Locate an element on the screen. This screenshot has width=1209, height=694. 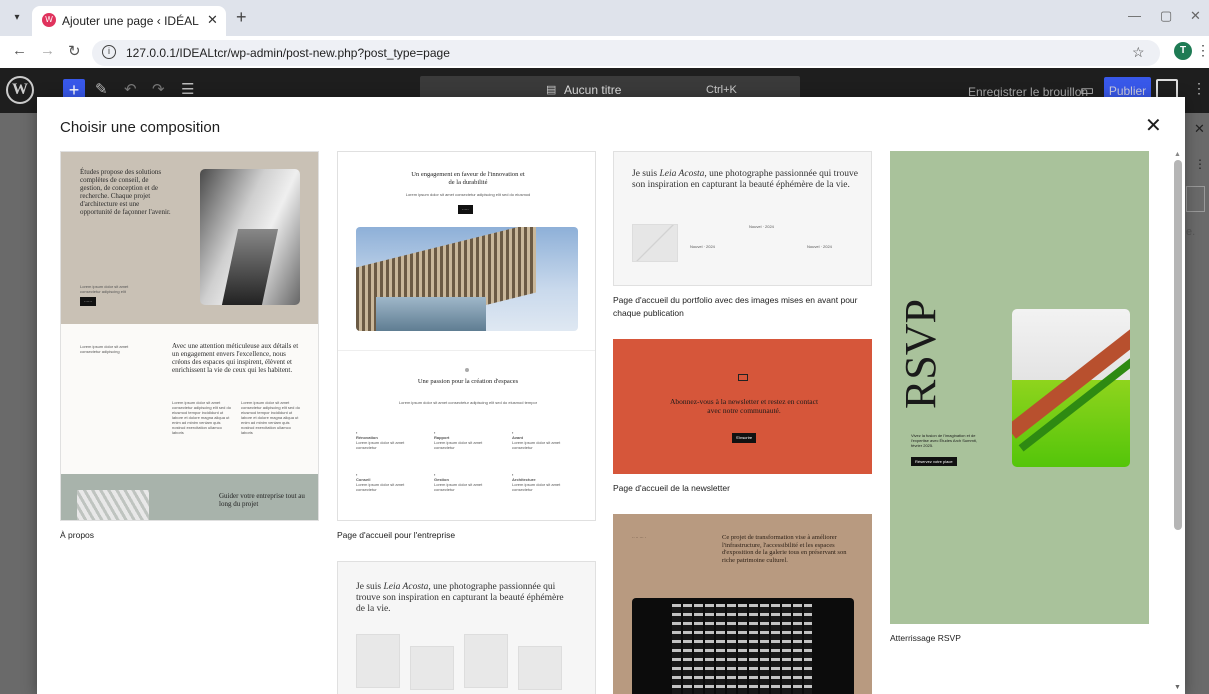
browser-tab: W Ajouter une page ‹ IDÉAL — W ✕ is located at coordinates (129, 21).